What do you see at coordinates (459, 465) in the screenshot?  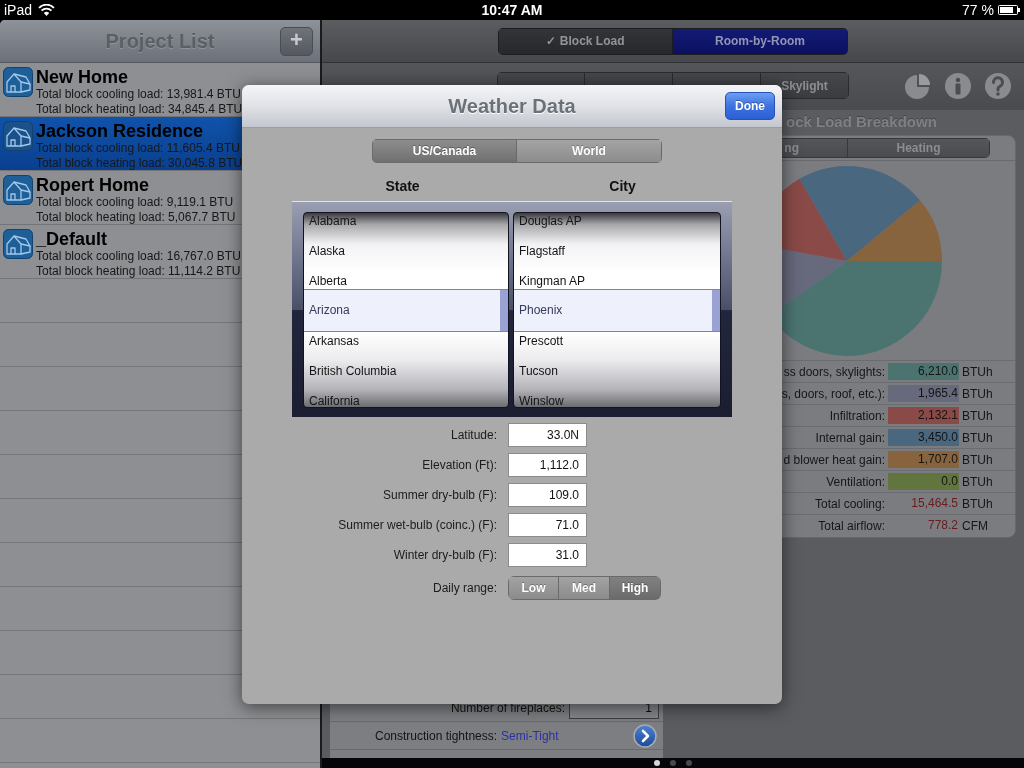 I see `field-label: Elevation (Ft):` at bounding box center [459, 465].